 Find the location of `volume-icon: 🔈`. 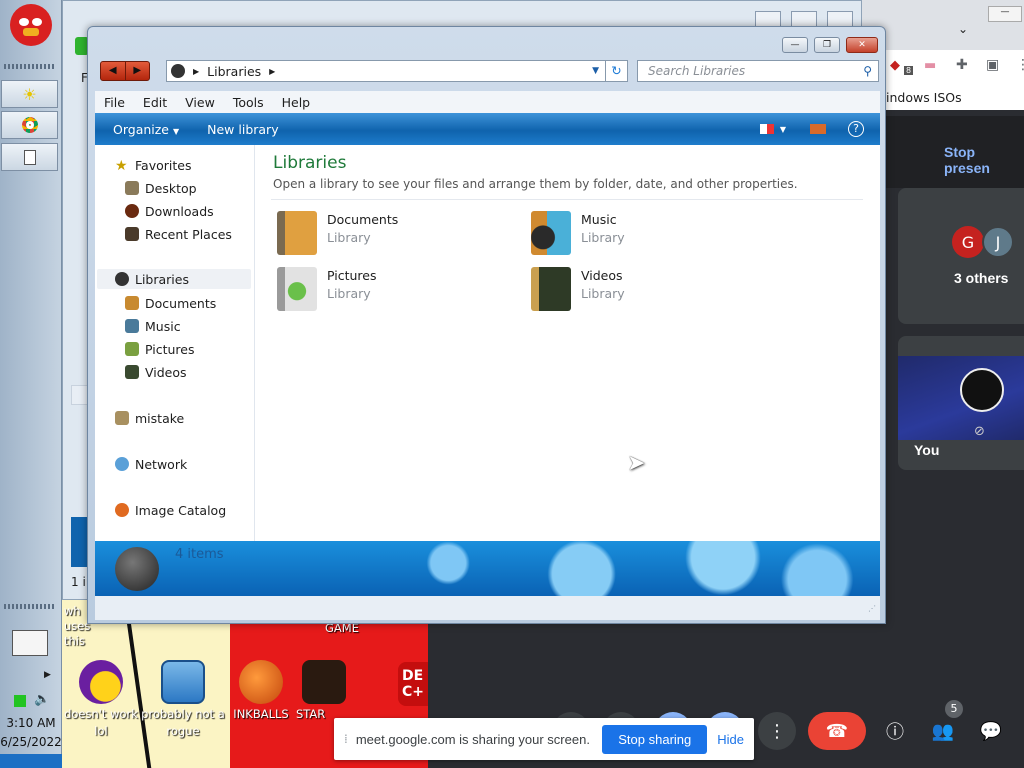

volume-icon: 🔈 is located at coordinates (42, 699).